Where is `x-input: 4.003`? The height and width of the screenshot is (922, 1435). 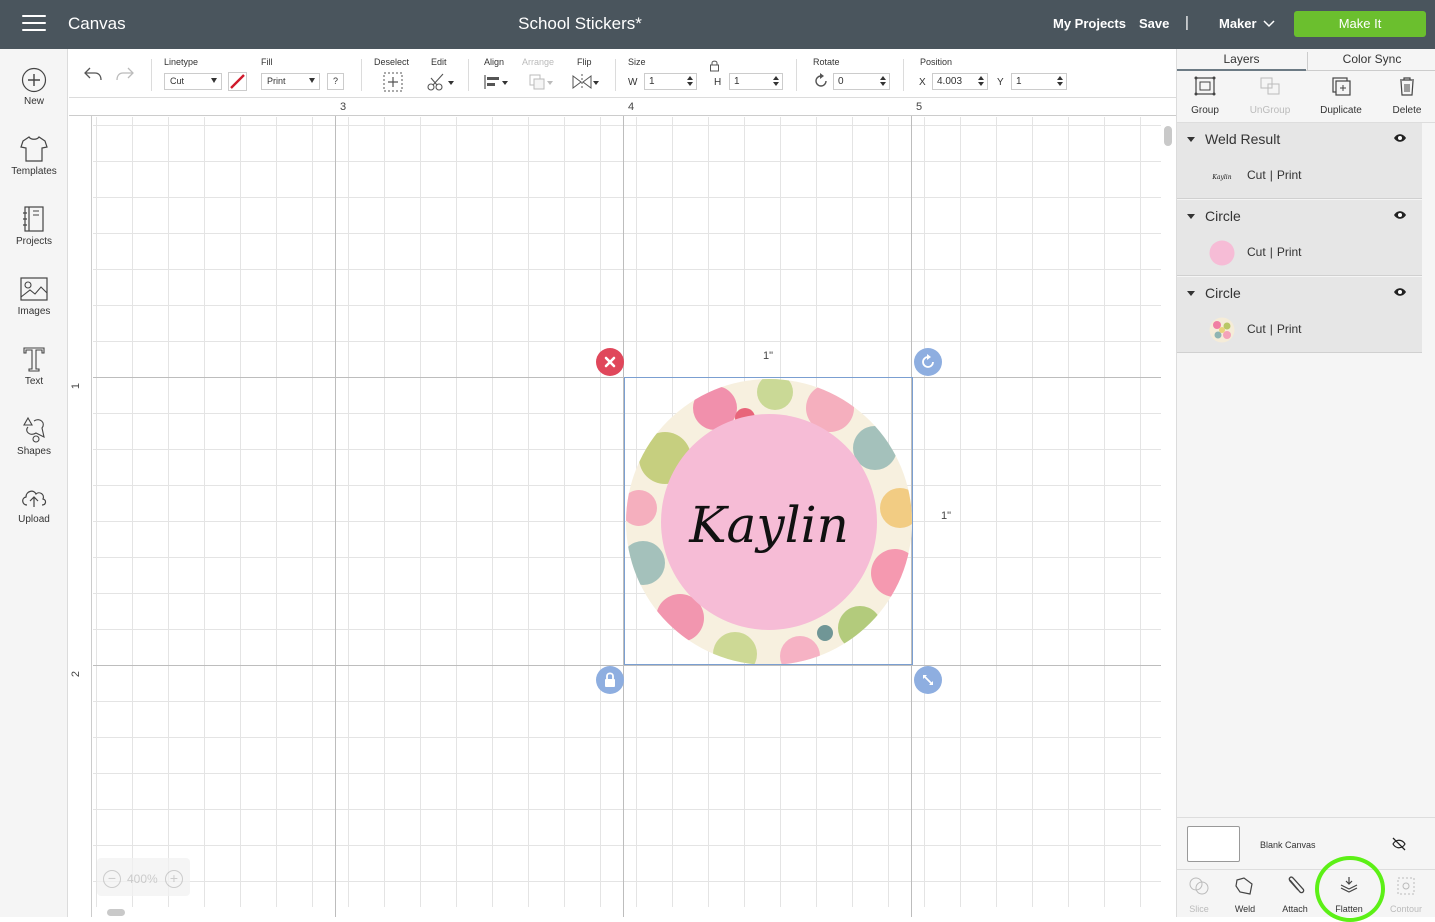
x-input: 4.003 is located at coordinates (960, 81).